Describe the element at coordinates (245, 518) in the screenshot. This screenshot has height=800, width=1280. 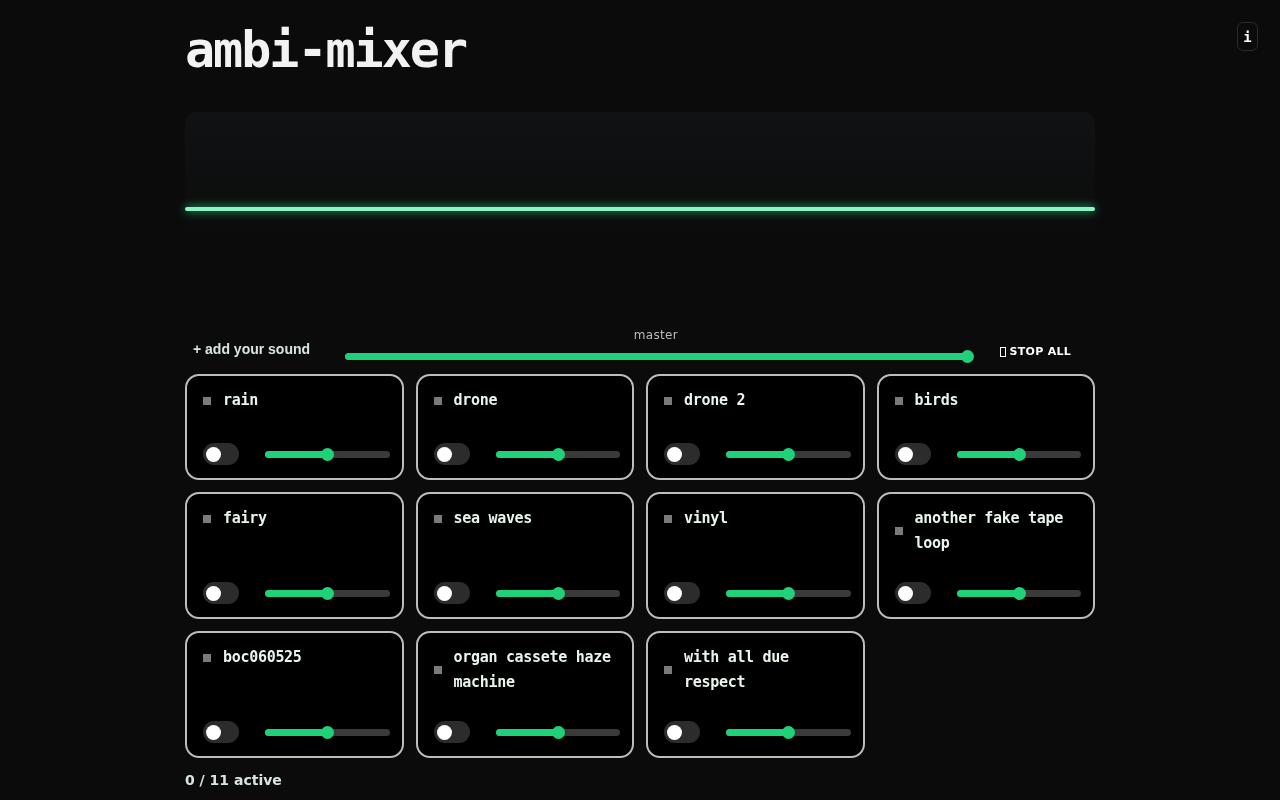
I see `sound-name: fairy` at that location.